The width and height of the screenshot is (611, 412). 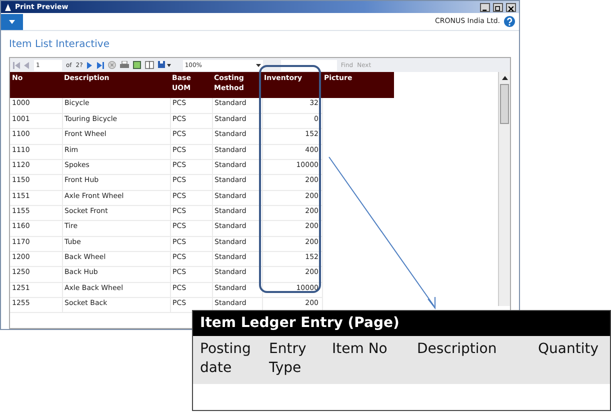 What do you see at coordinates (569, 349) in the screenshot?
I see `column-header: Quantity` at bounding box center [569, 349].